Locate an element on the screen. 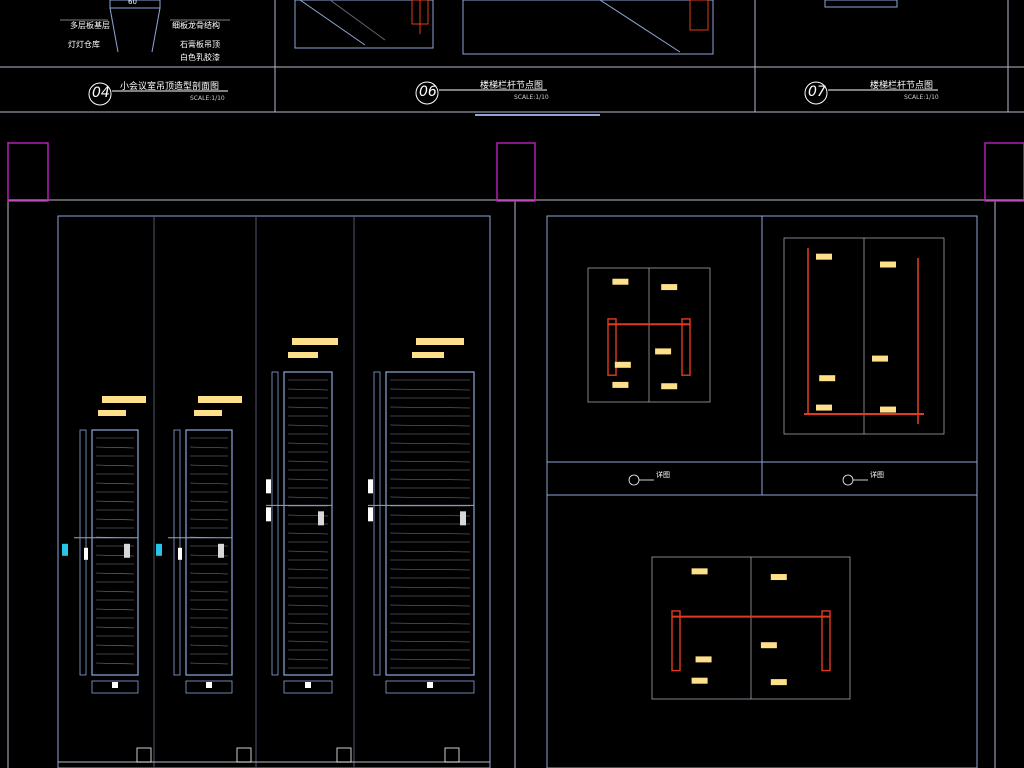 This screenshot has width=1024, height=768. elevation-number-tags is located at coordinates (298, 755).